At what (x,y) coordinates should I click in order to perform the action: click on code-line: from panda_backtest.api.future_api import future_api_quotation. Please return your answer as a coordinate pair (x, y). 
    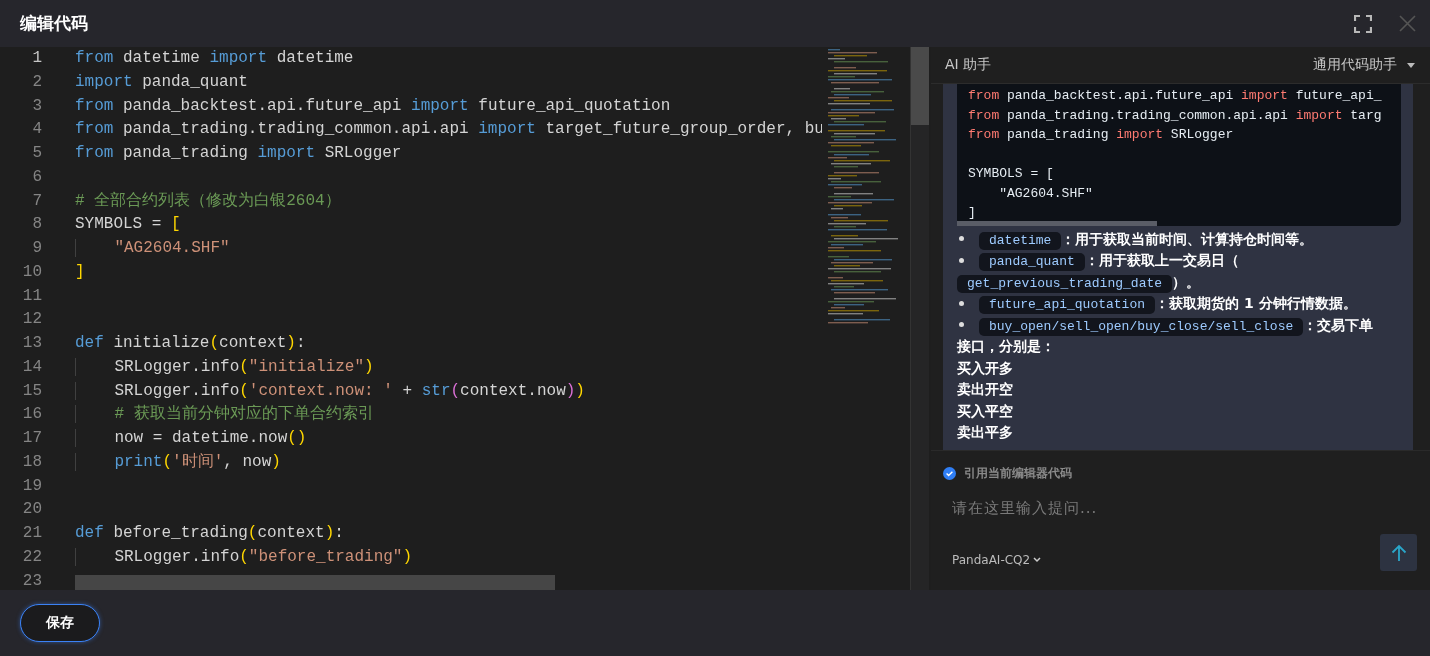
    Looking at the image, I should click on (373, 106).